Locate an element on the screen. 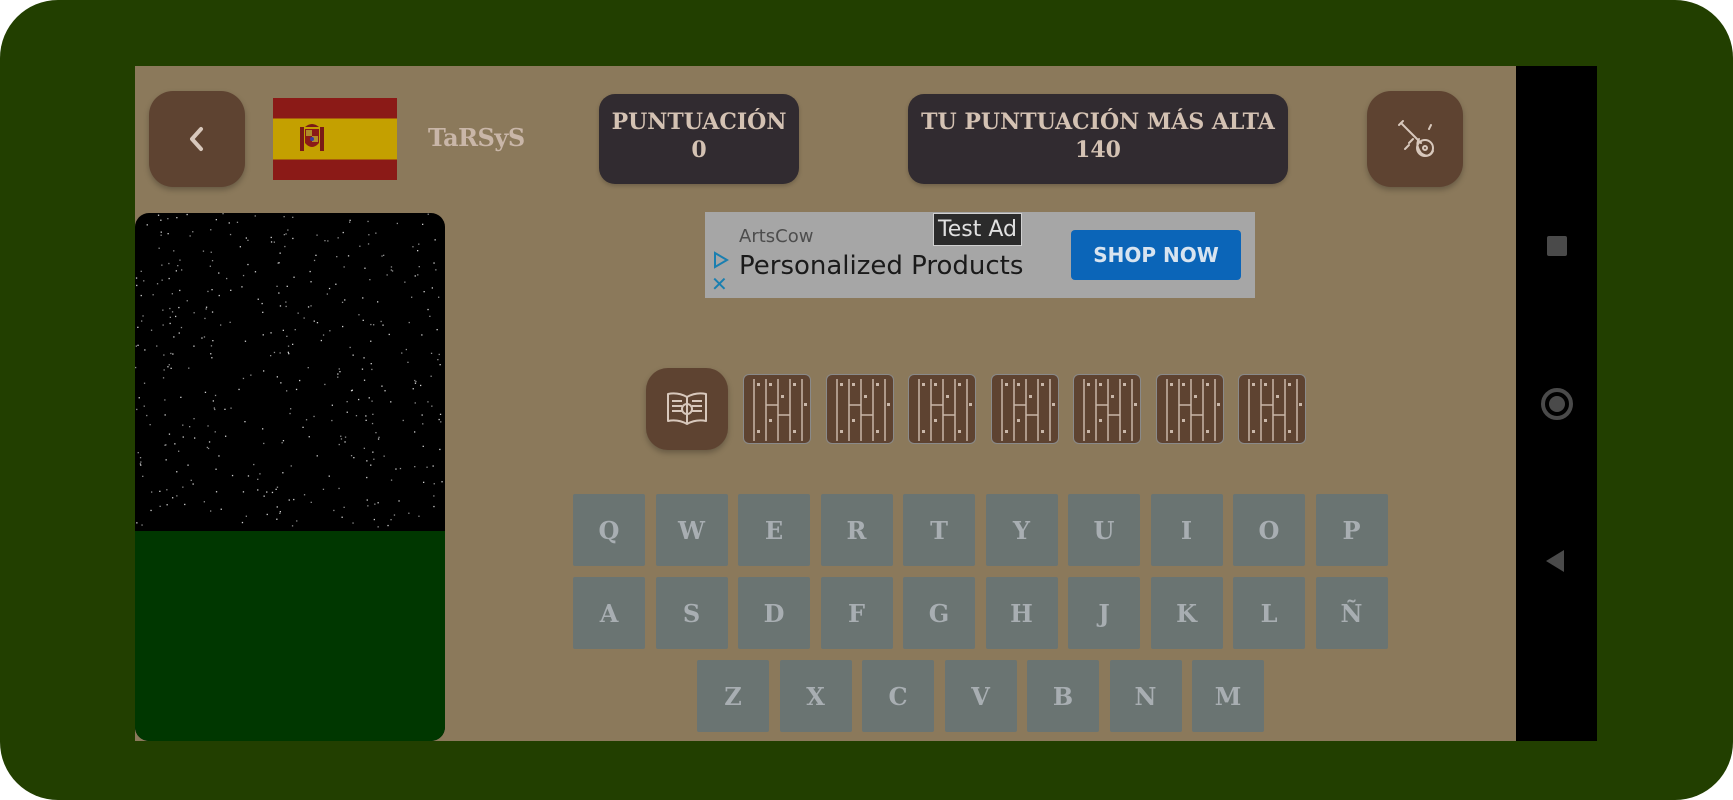 The height and width of the screenshot is (800, 1733). key-p: P is located at coordinates (1351, 530).